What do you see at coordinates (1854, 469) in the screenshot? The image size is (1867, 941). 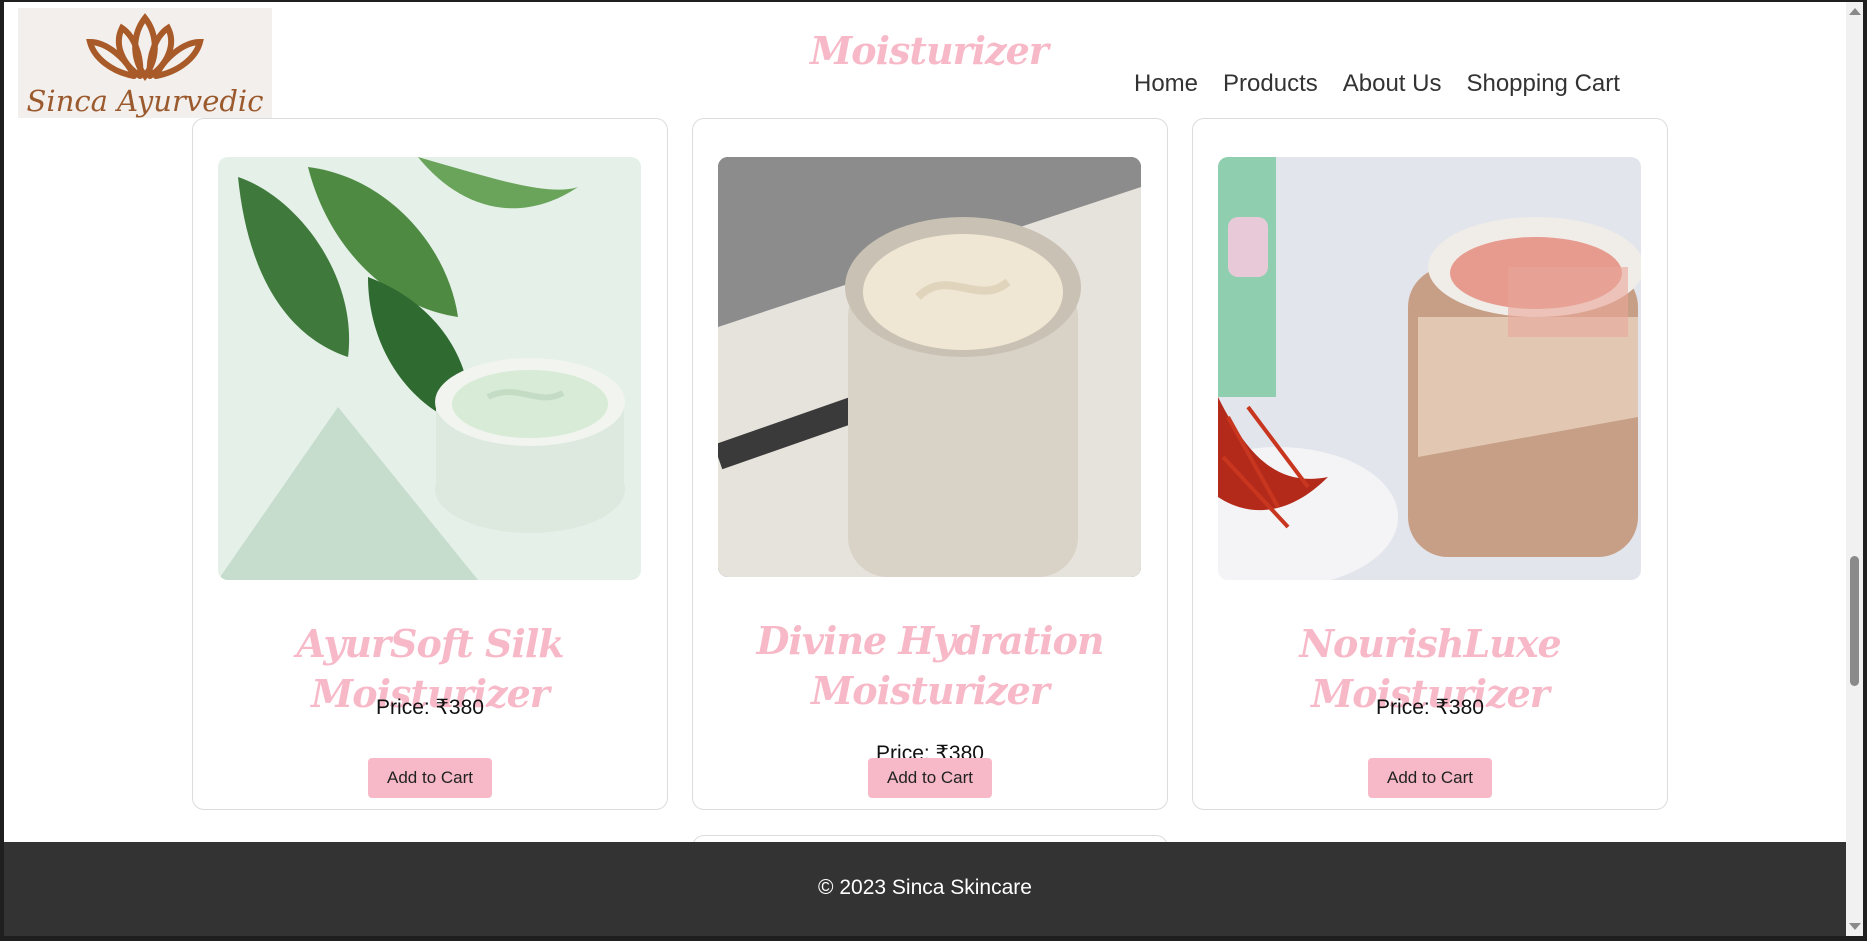 I see `page-scrollbar` at bounding box center [1854, 469].